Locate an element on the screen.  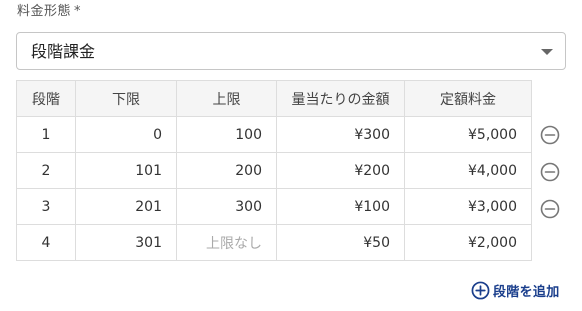
add-tier-label: 段階を追加 is located at coordinates (526, 292).